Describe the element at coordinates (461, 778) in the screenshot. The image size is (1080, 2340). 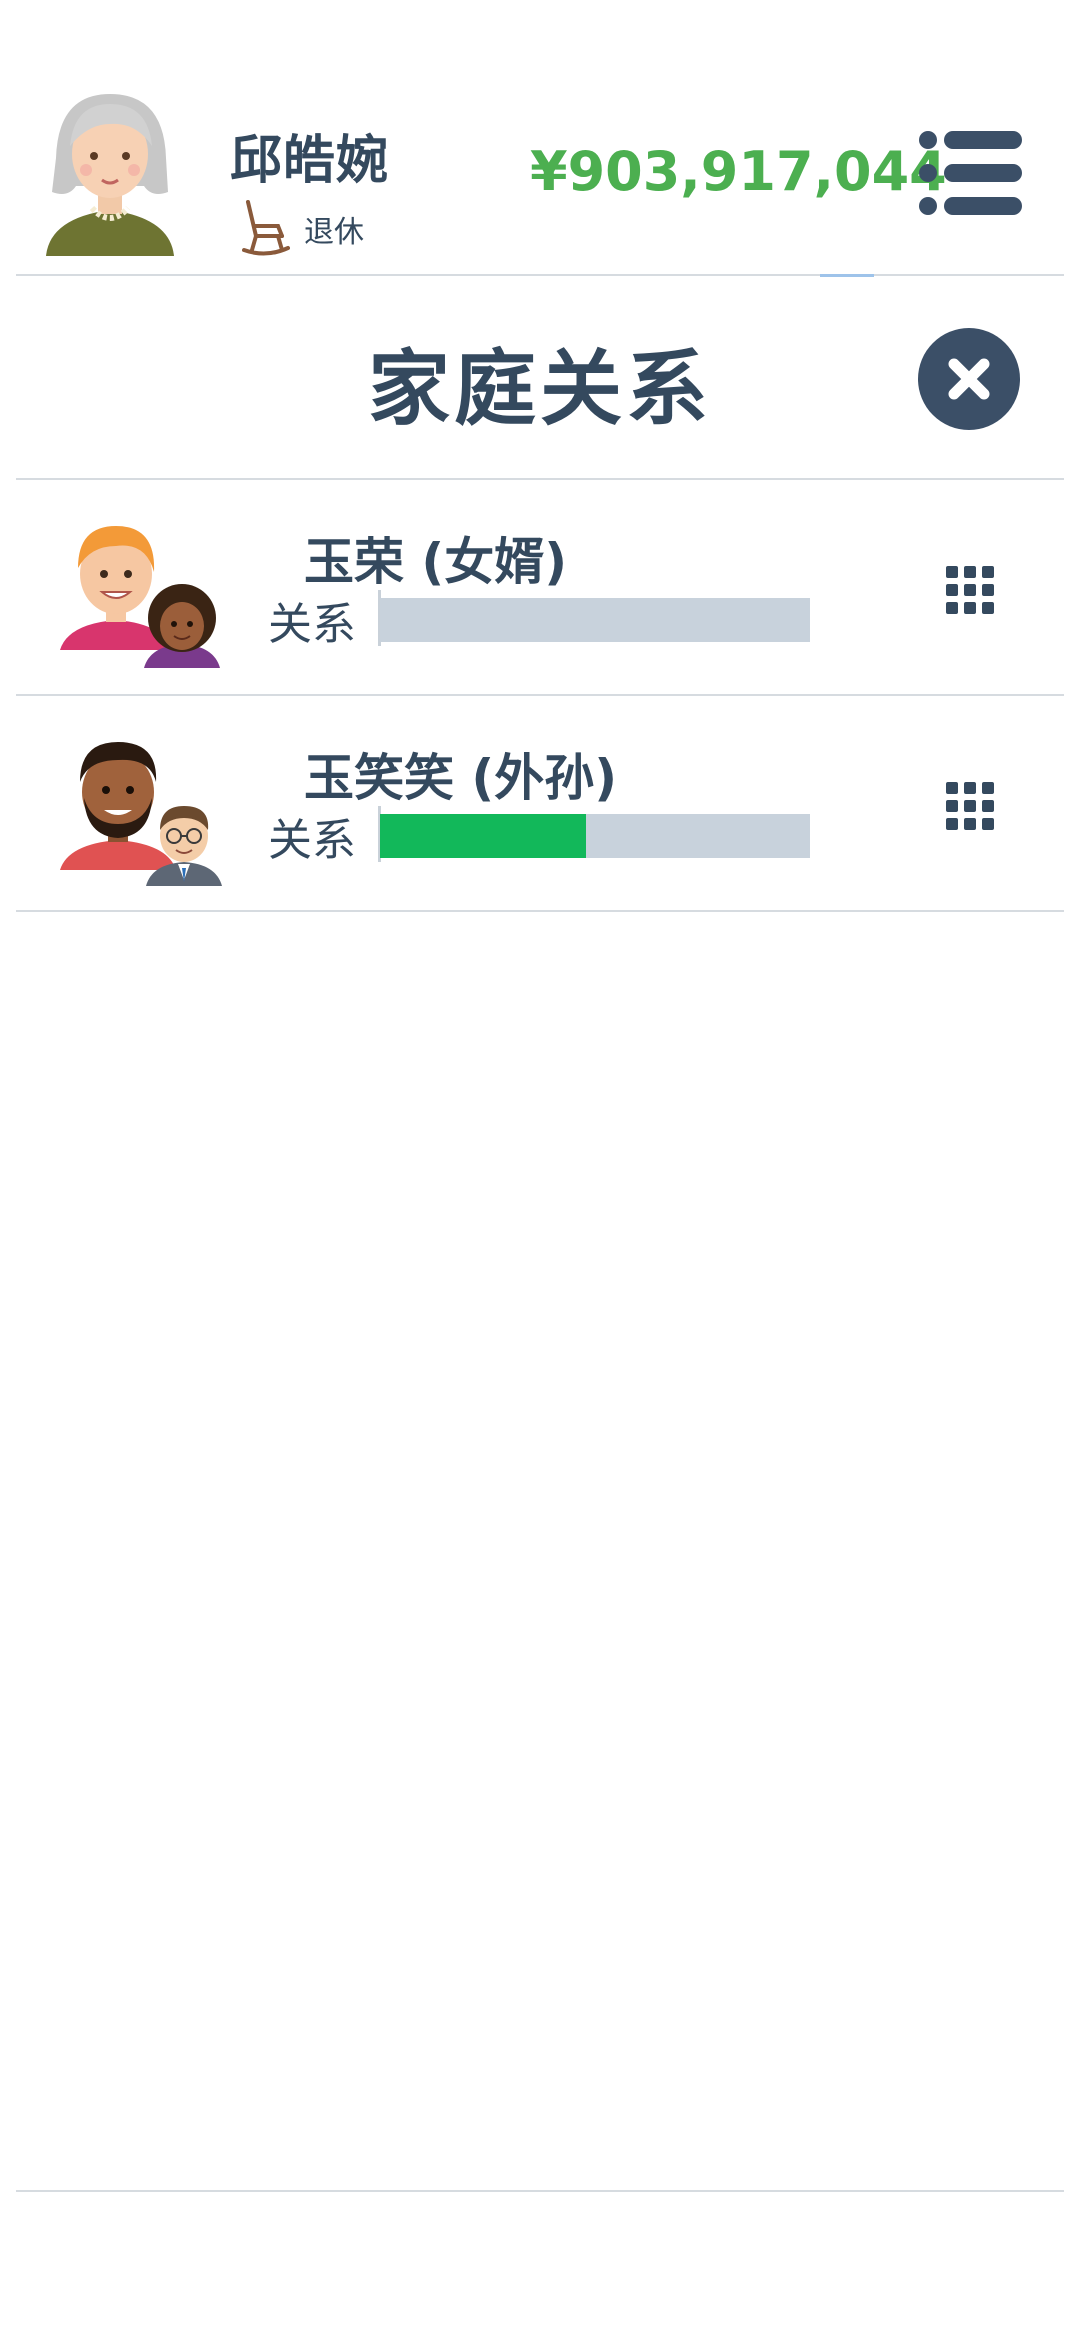
I see `relation-name: 玉笑笑 (外孙)` at that location.